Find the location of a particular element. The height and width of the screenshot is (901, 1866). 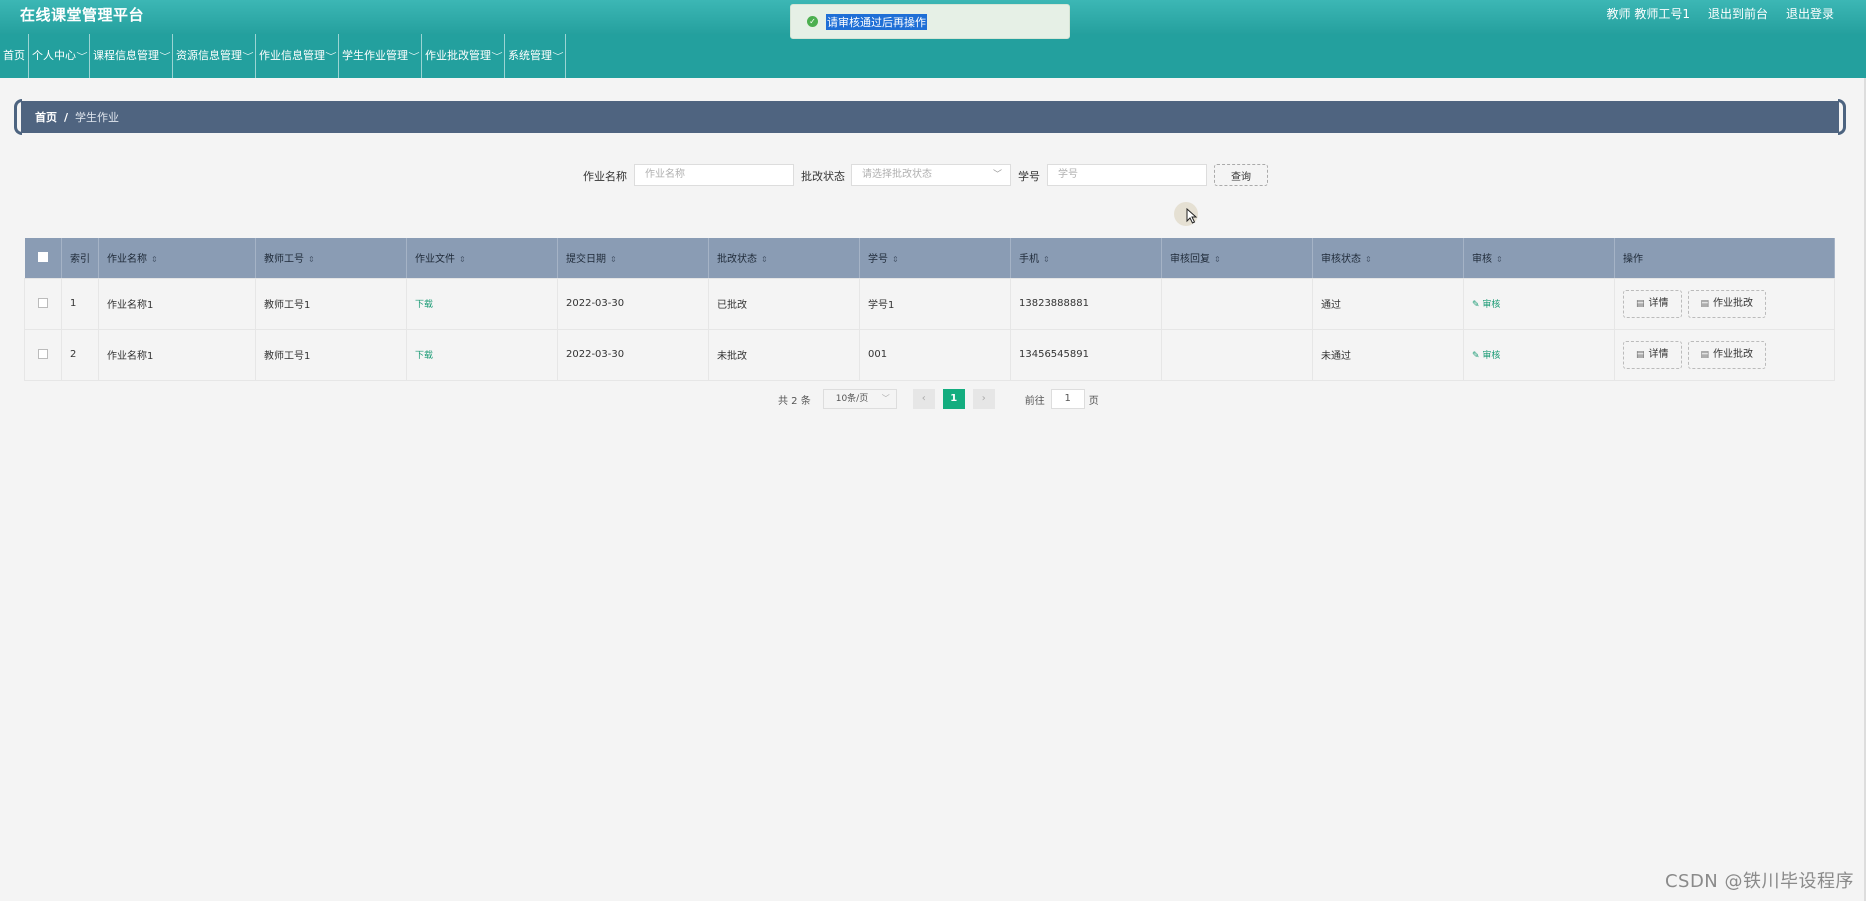

nav-item-3: 资源信息管理﹀ is located at coordinates (214, 56).